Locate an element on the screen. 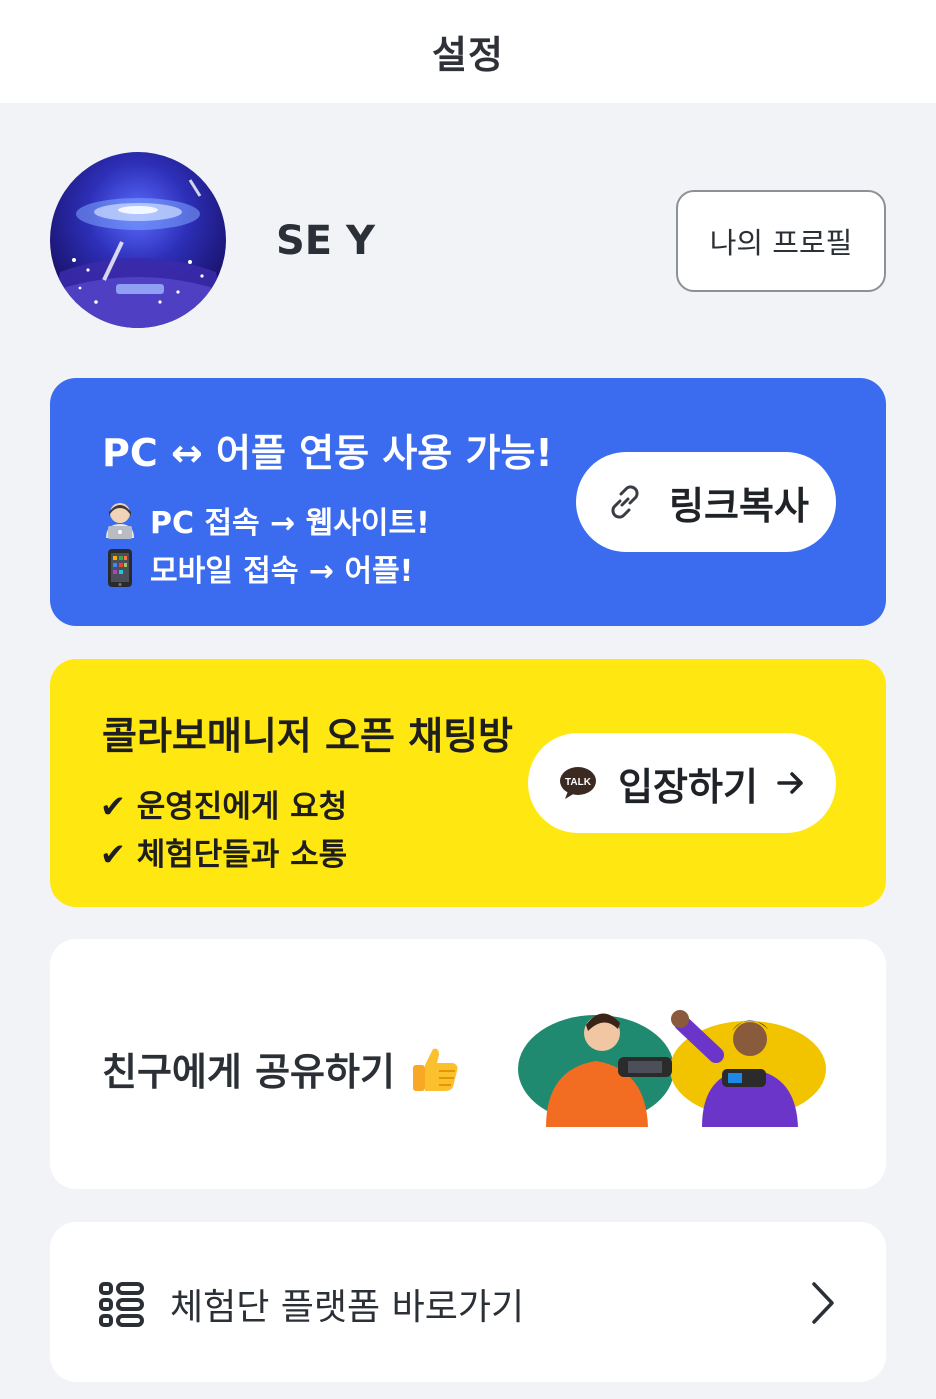 This screenshot has width=936, height=1399. pc-access-text: PC 접속 → 웹사이트! is located at coordinates (290, 523).